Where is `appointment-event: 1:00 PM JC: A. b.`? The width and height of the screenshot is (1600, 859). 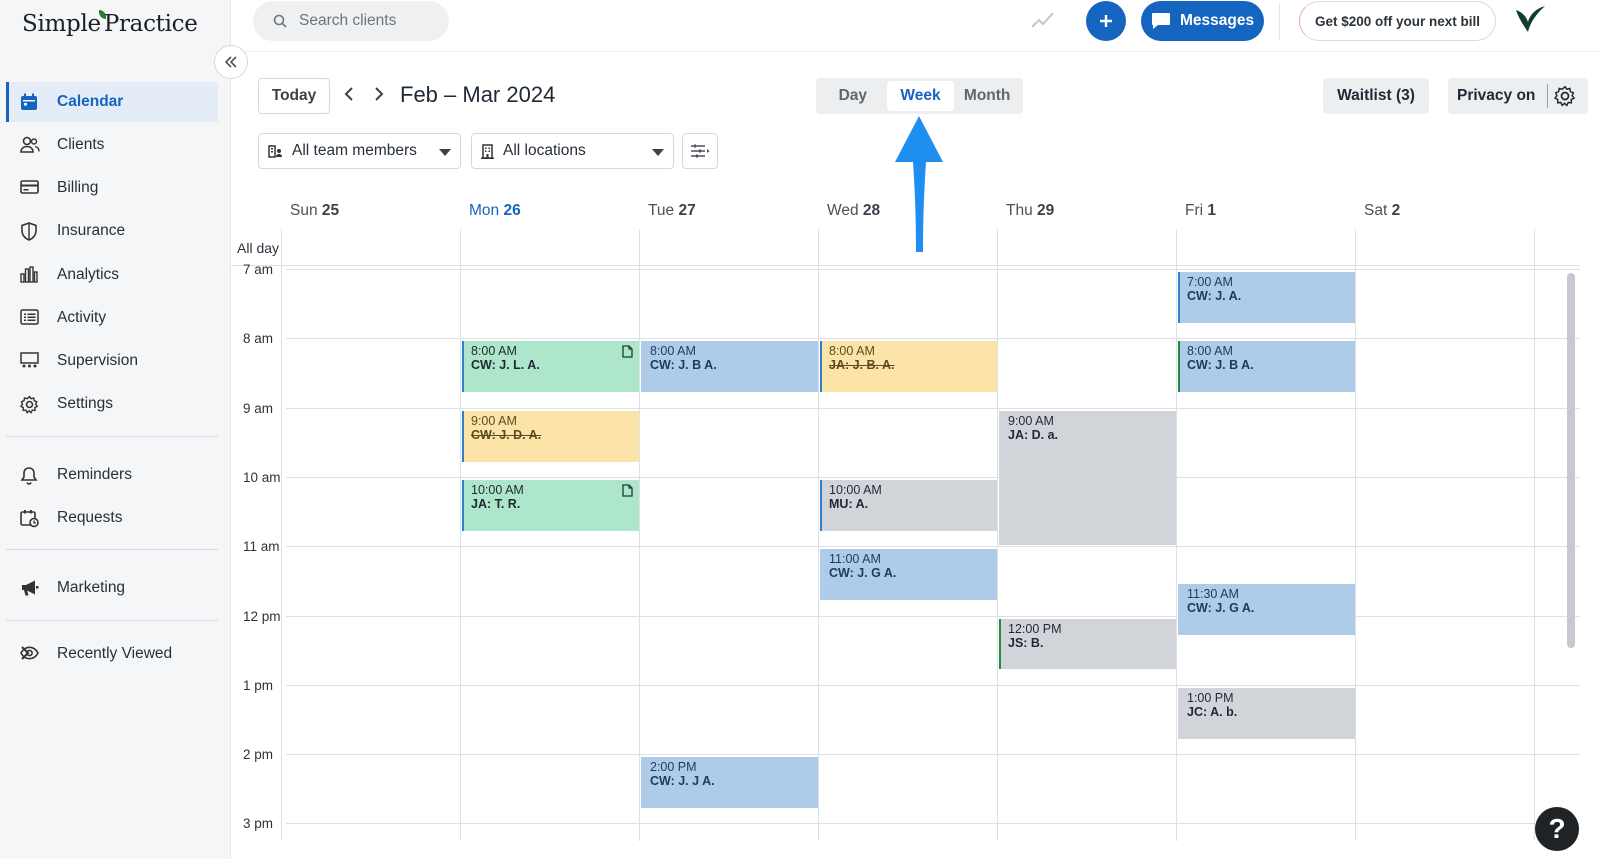 appointment-event: 1:00 PM JC: A. b. is located at coordinates (1266, 713).